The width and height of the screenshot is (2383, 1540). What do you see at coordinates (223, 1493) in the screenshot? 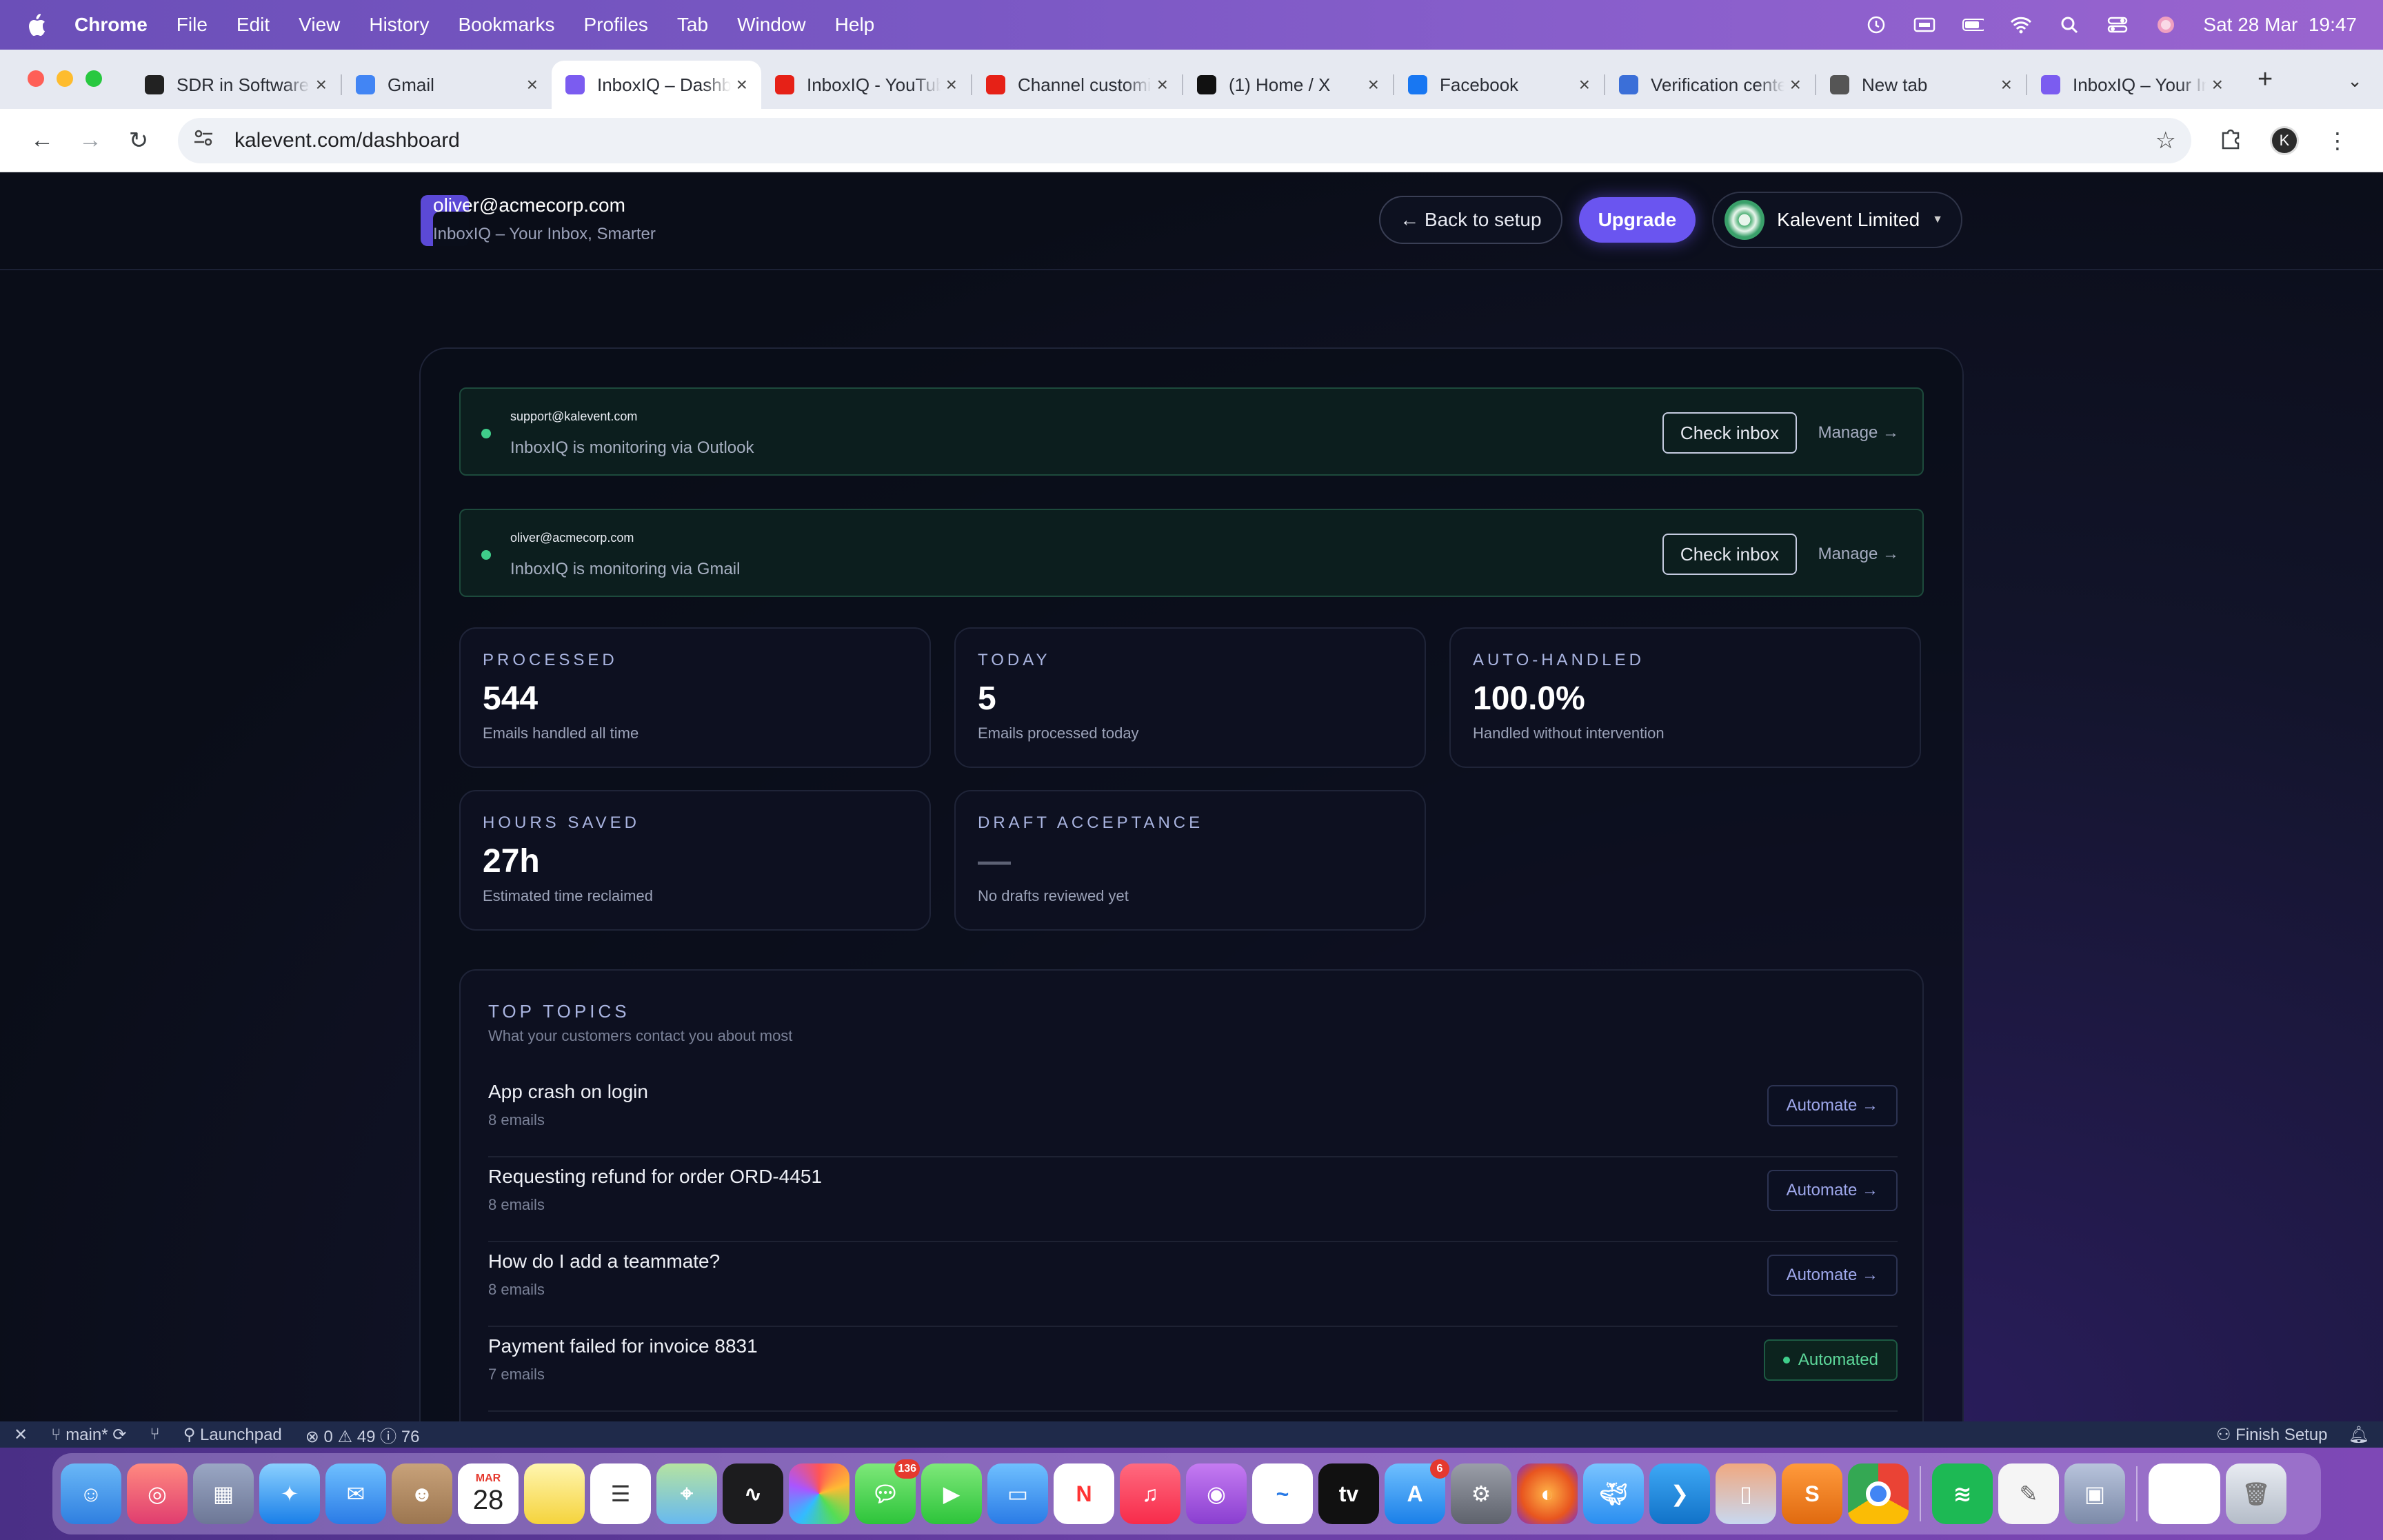
I see `launchpad-icon: ▦` at bounding box center [223, 1493].